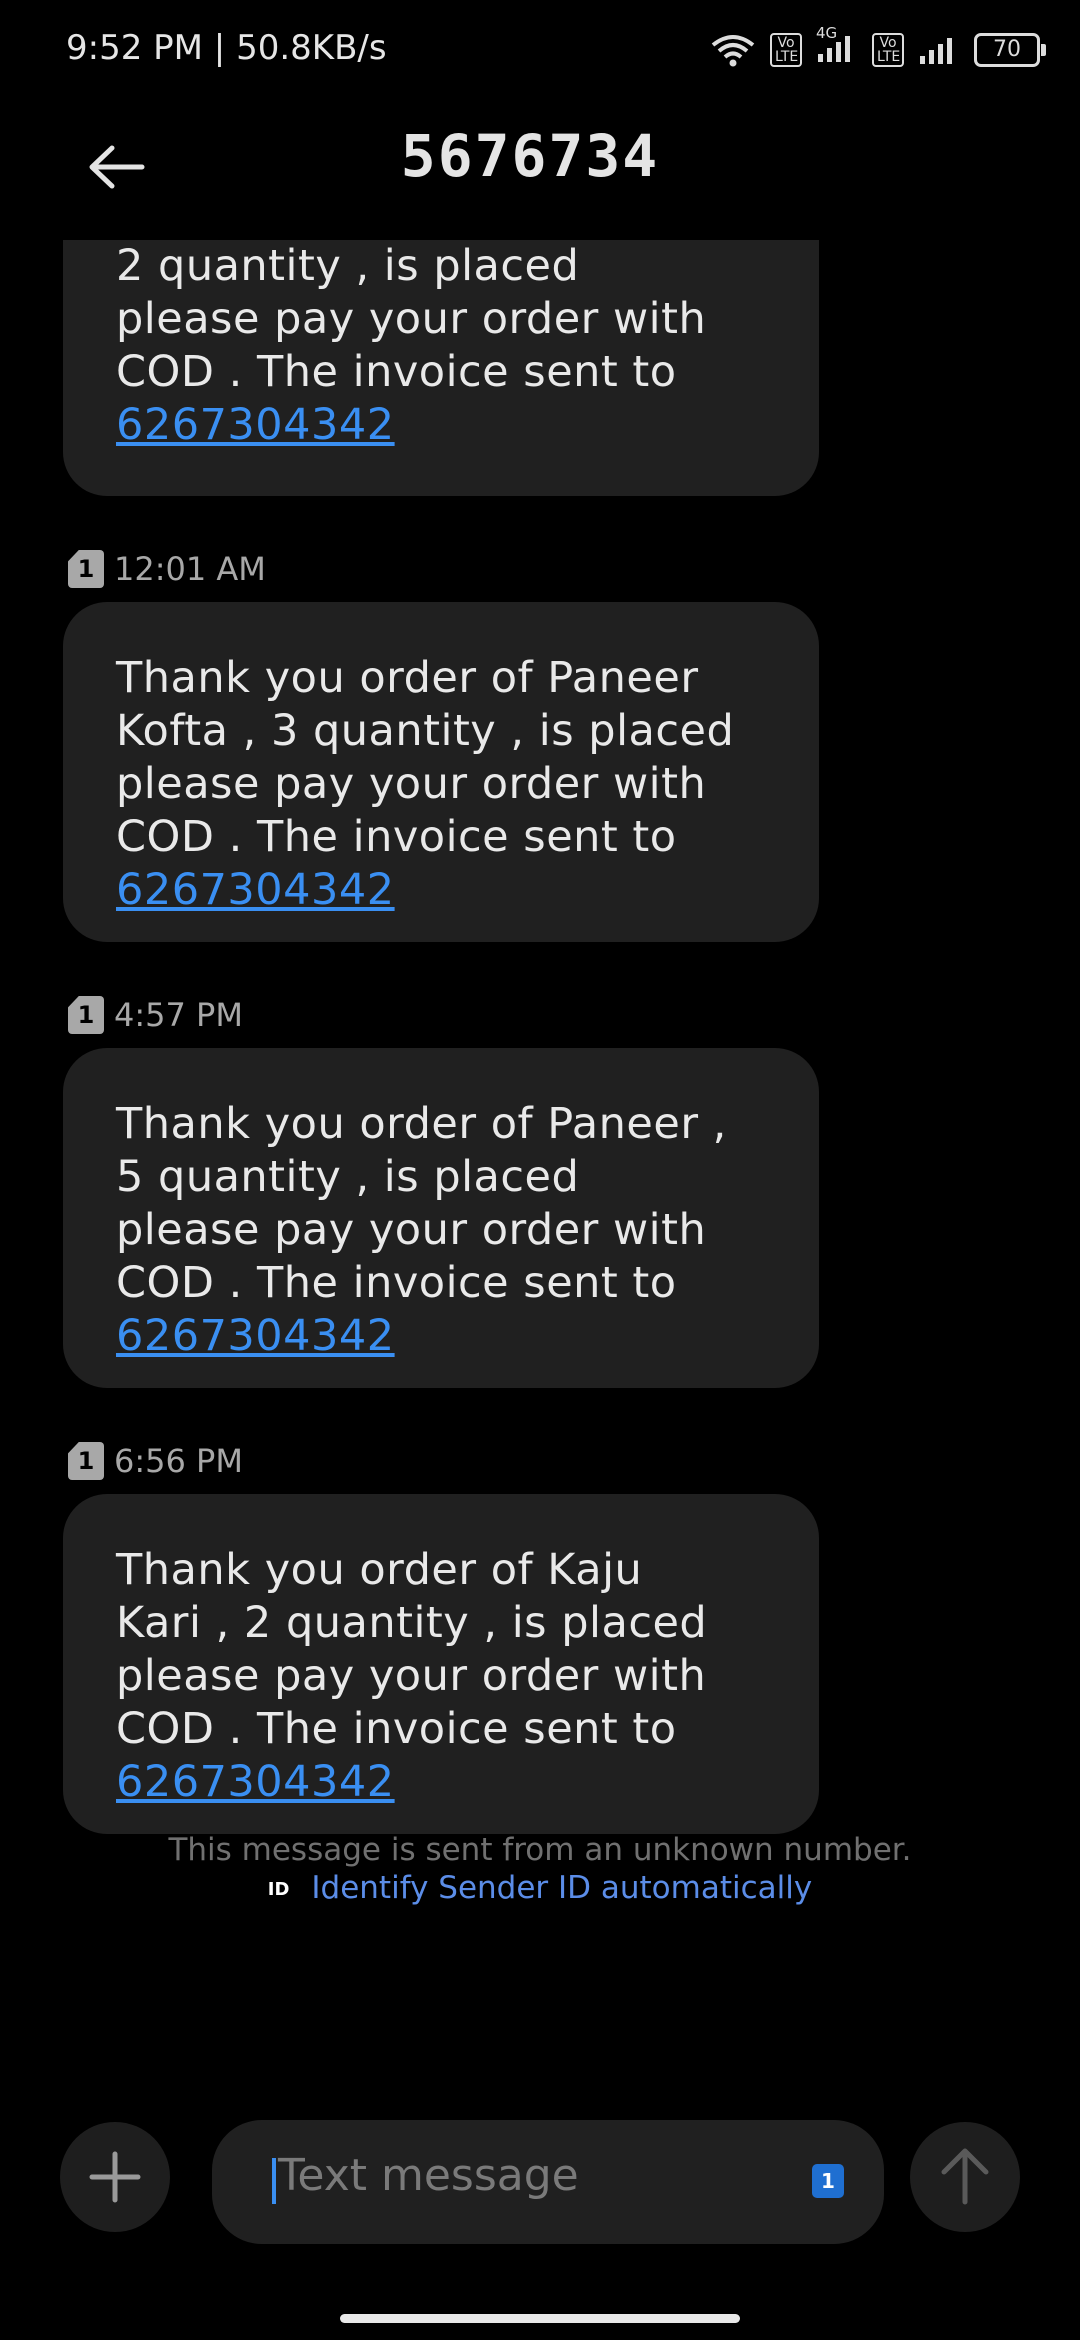 The width and height of the screenshot is (1080, 2340). What do you see at coordinates (561, 1888) in the screenshot?
I see `identify-sender-link: Identify Sender ID automatically` at bounding box center [561, 1888].